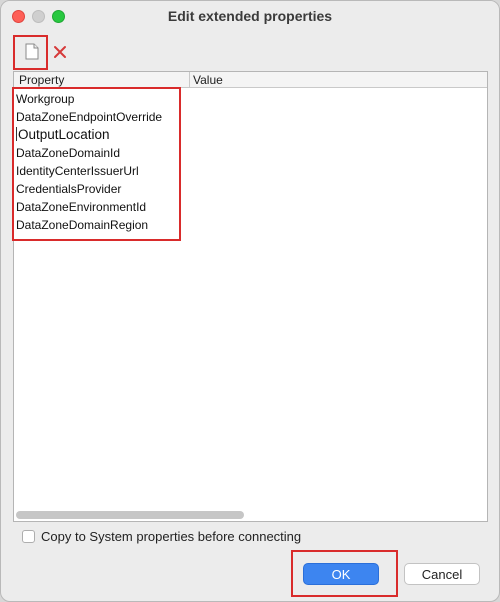 This screenshot has height=602, width=500. What do you see at coordinates (45, 99) in the screenshot?
I see `property-cell: Workgroup` at bounding box center [45, 99].